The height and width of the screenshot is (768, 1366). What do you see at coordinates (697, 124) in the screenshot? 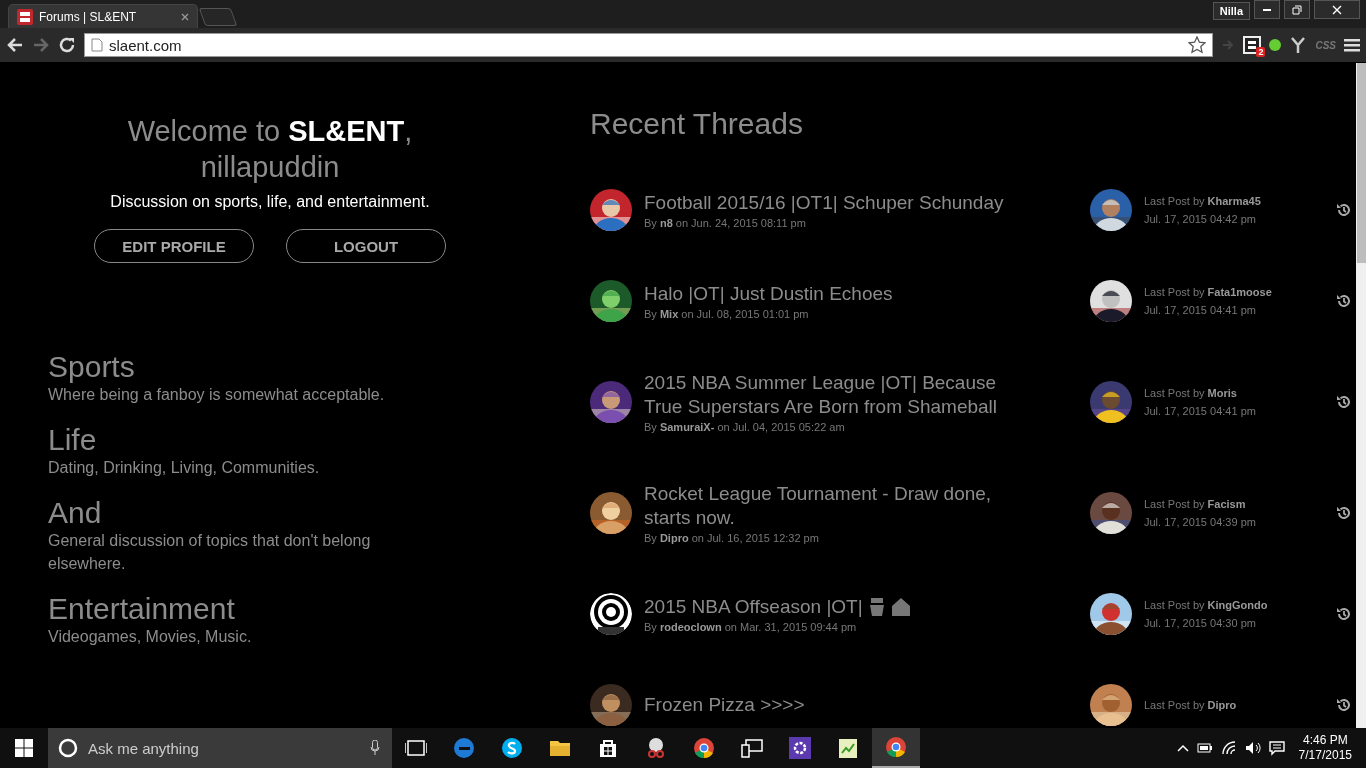
I see `section-heading: Recent Threads` at bounding box center [697, 124].